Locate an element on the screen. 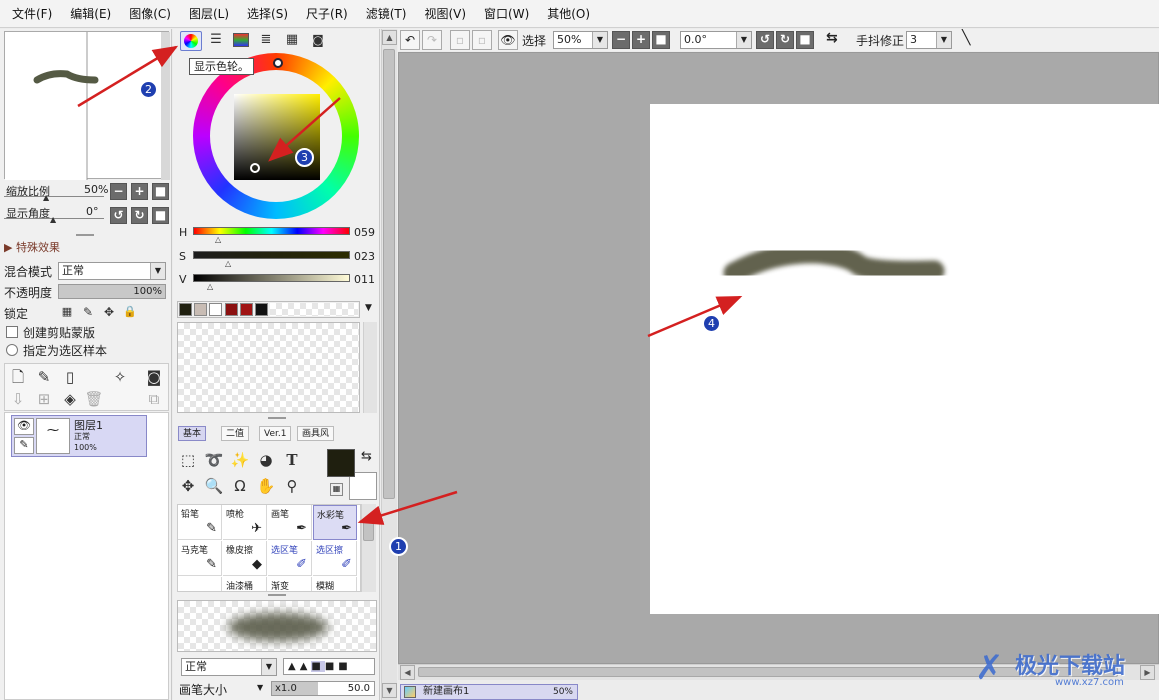 Image resolution: width=1159 pixels, height=700 pixels. menu-select: 选择(S) is located at coordinates (267, 13).